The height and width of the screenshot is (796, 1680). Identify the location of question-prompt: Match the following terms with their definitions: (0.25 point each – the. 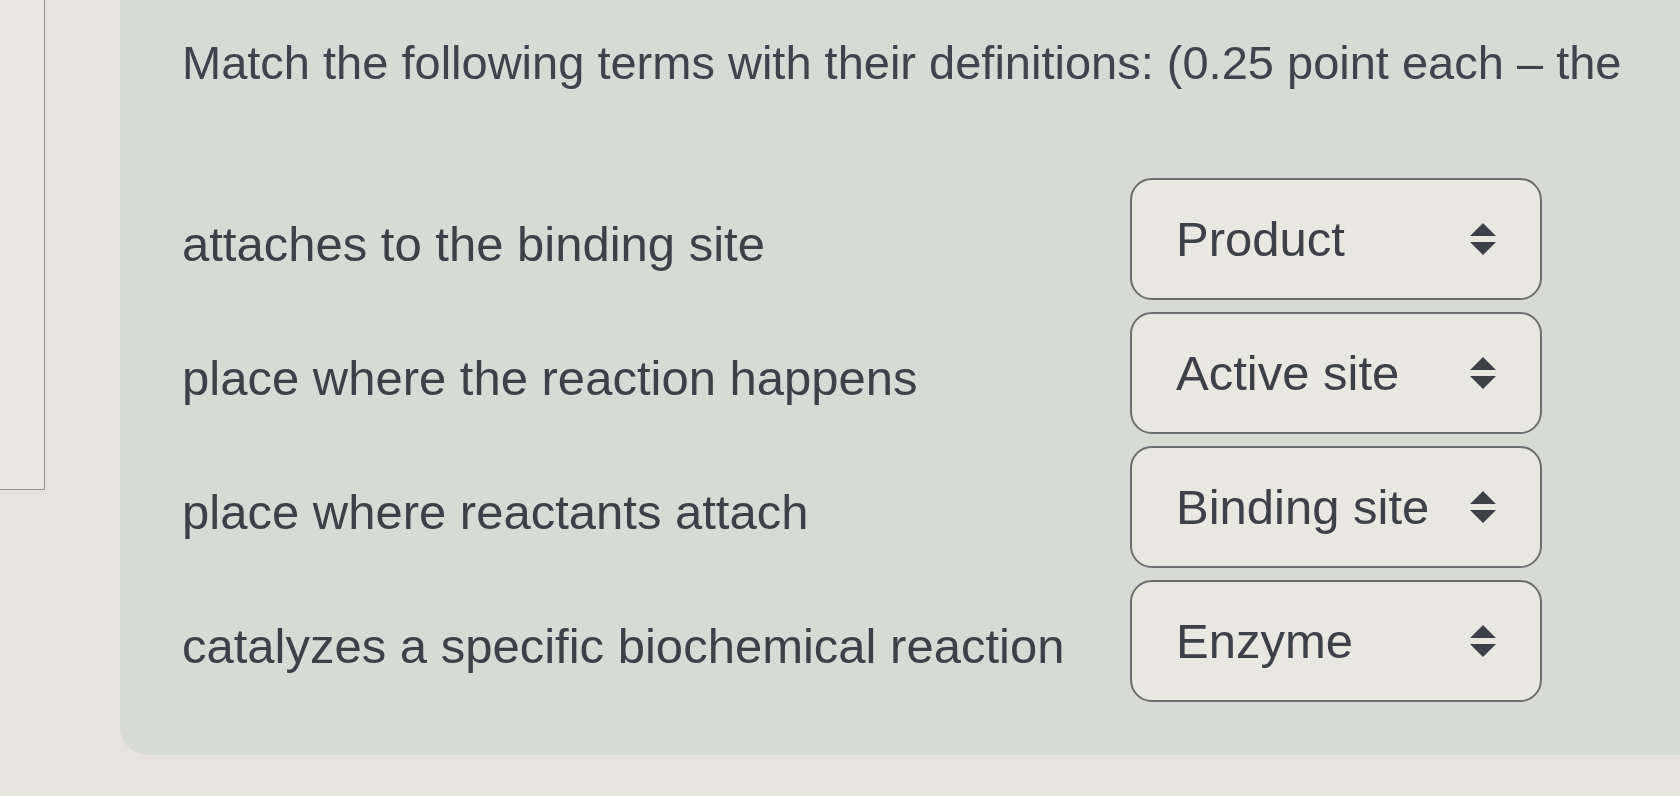
(902, 63).